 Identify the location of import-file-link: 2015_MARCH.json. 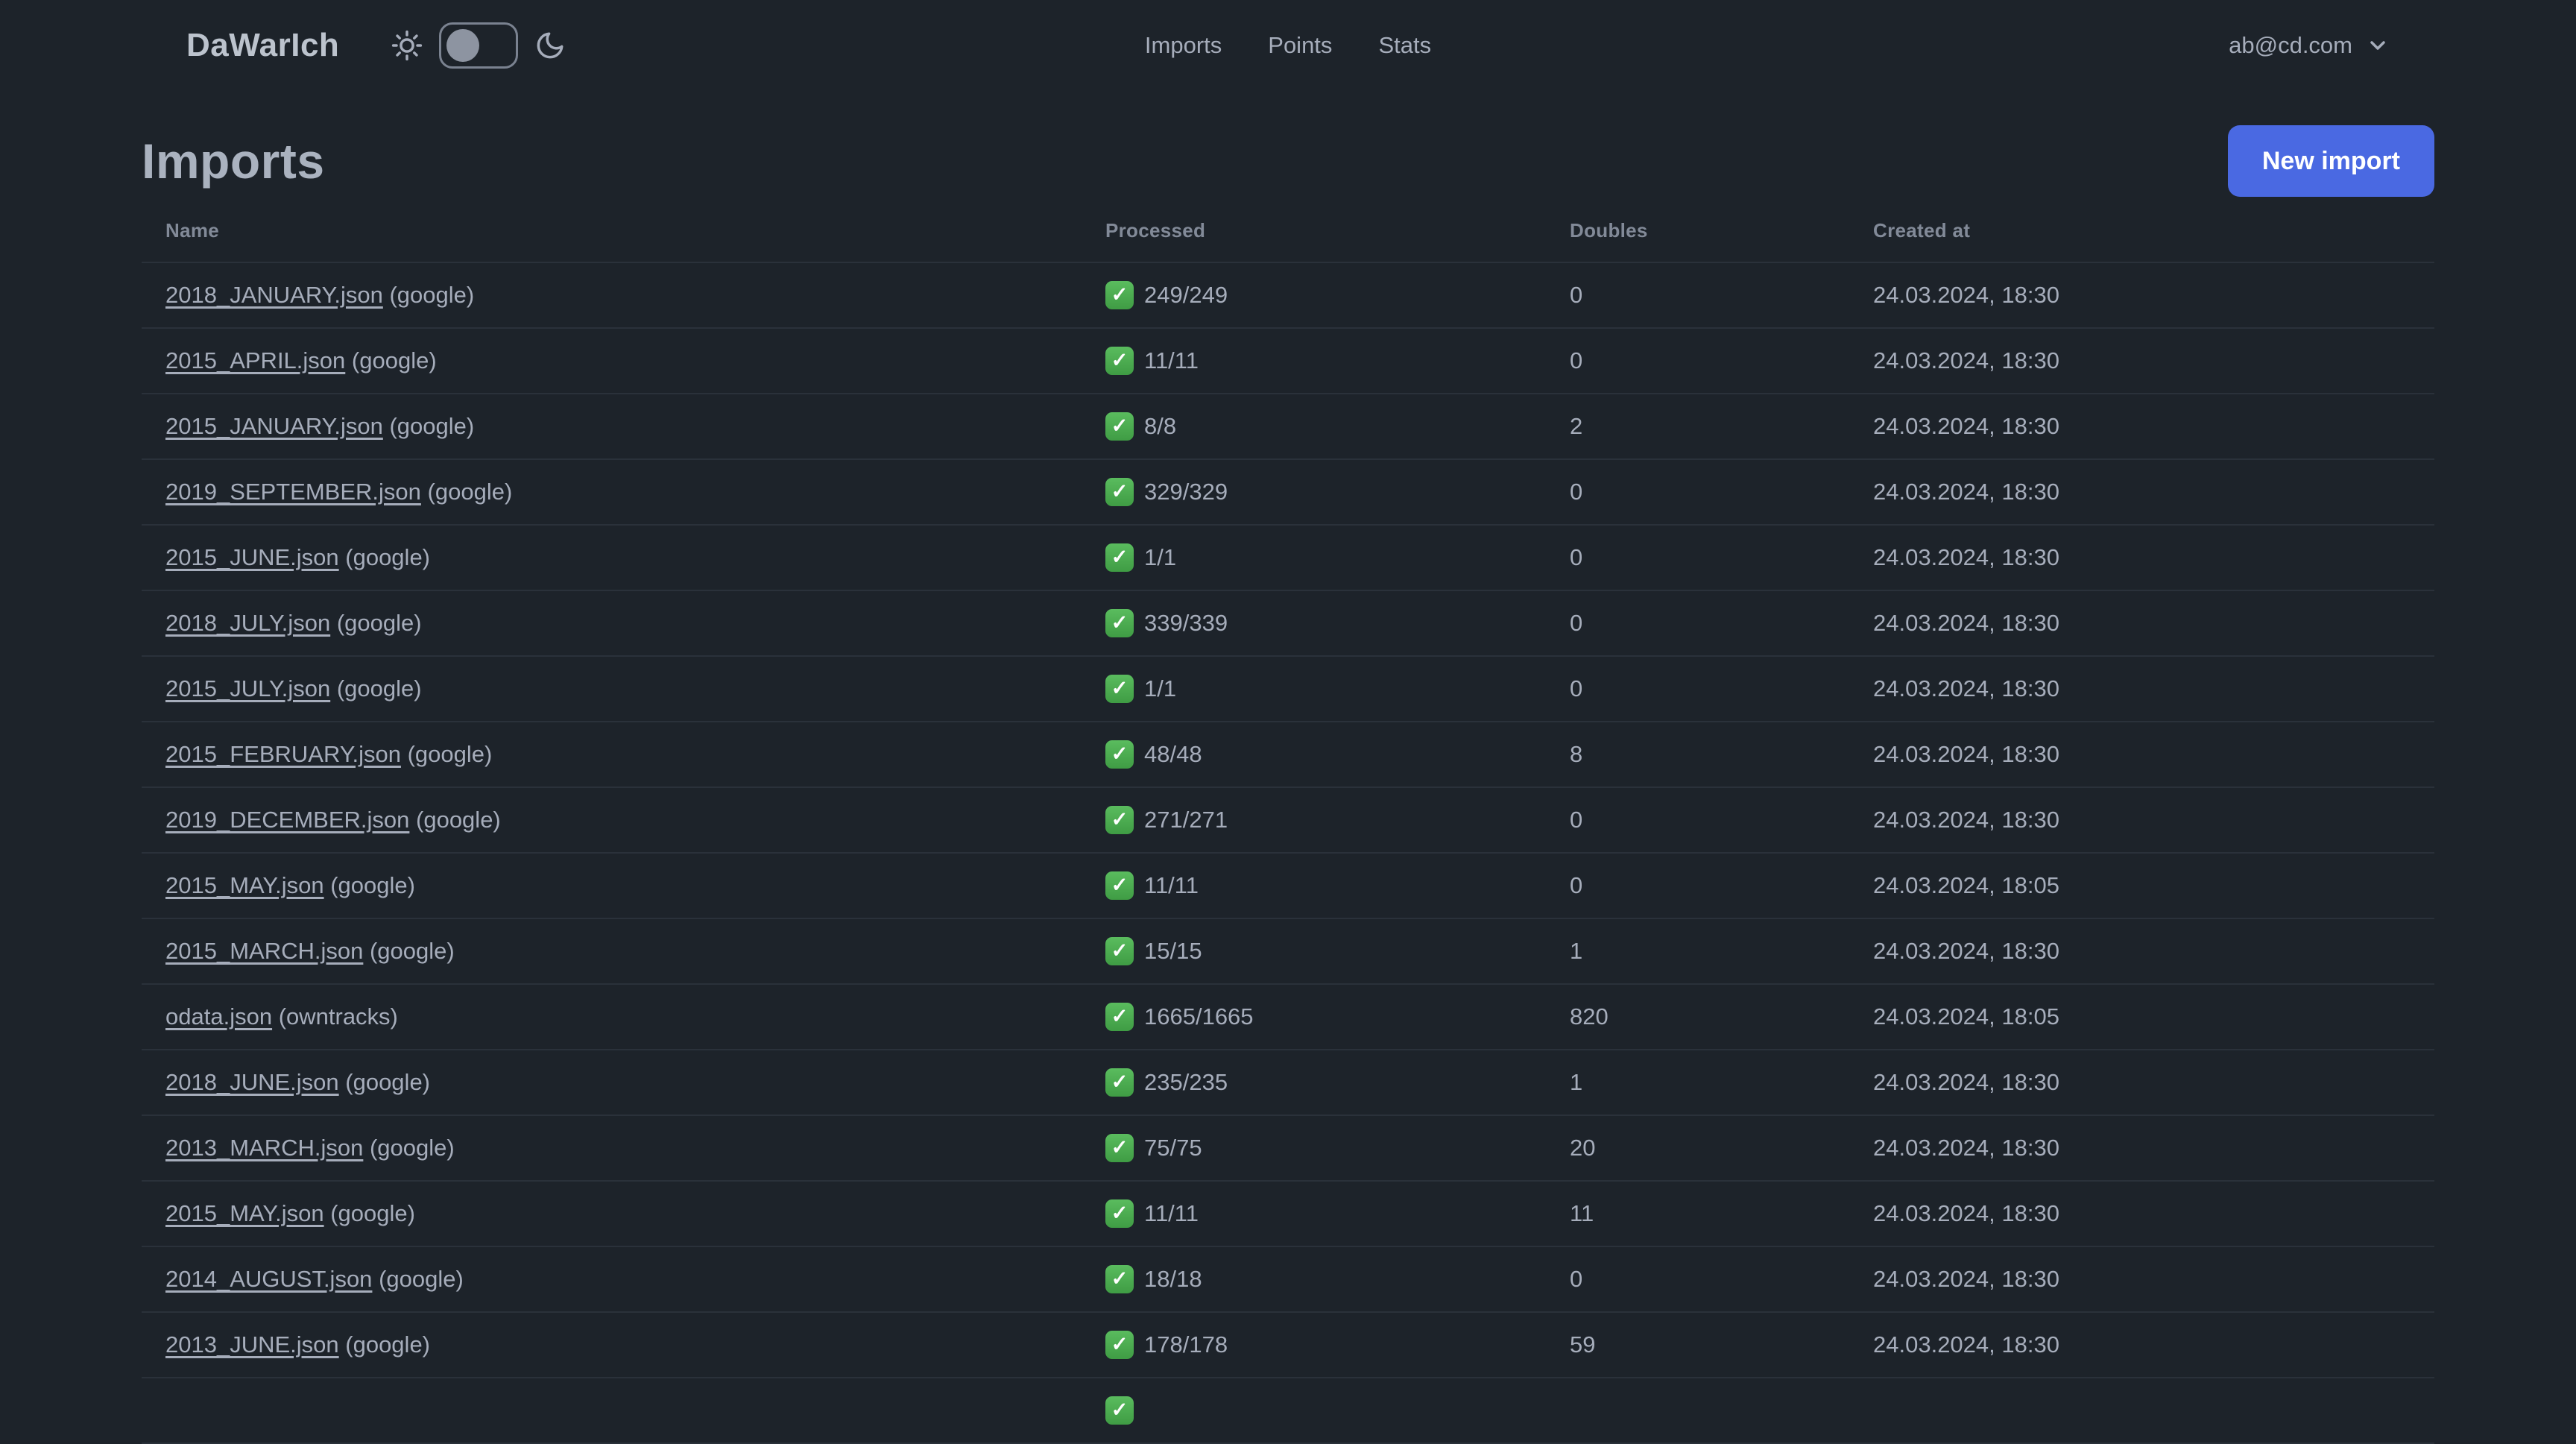
(264, 951).